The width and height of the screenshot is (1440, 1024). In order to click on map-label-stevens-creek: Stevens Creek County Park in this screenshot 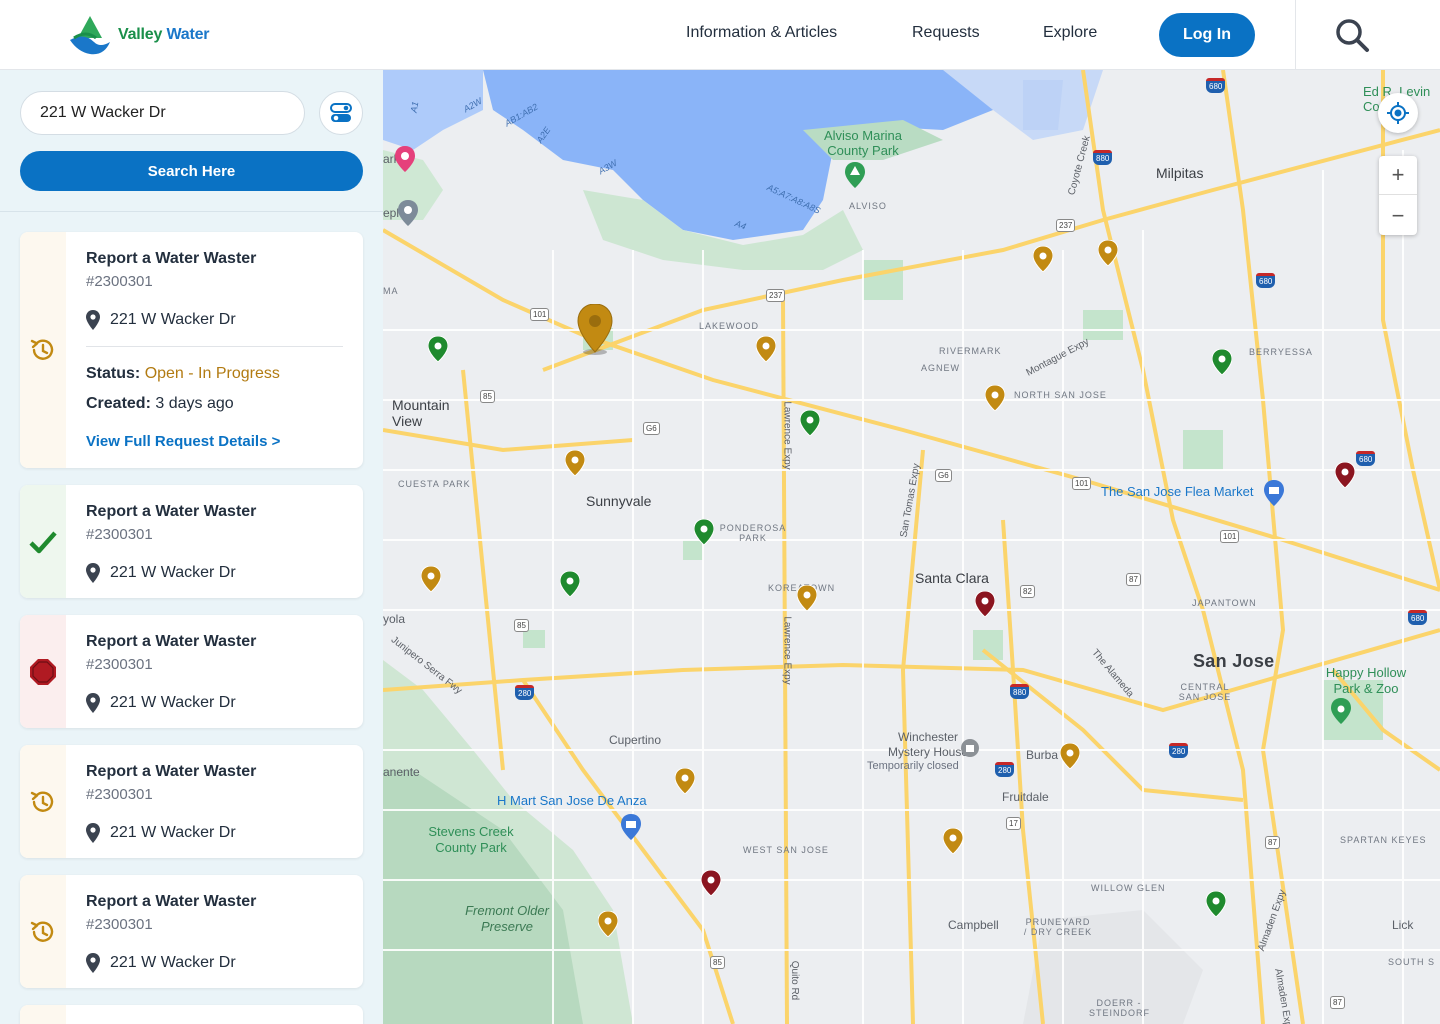, I will do `click(471, 840)`.